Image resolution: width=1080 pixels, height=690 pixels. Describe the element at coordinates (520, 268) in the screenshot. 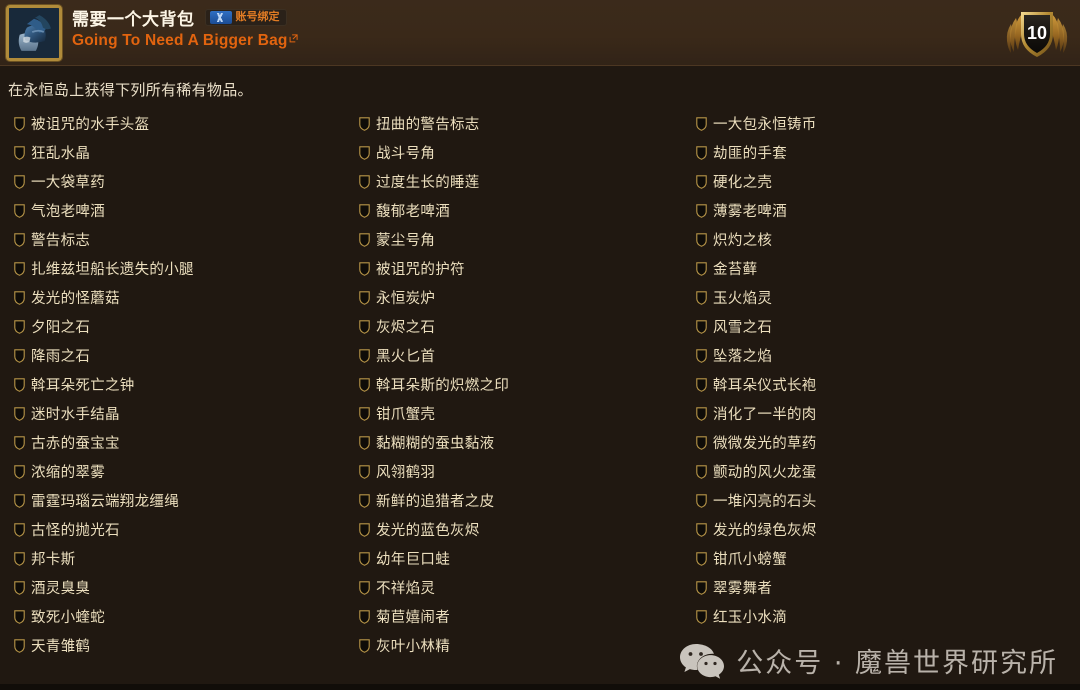

I see `criteria-item: 被诅咒的护符` at that location.